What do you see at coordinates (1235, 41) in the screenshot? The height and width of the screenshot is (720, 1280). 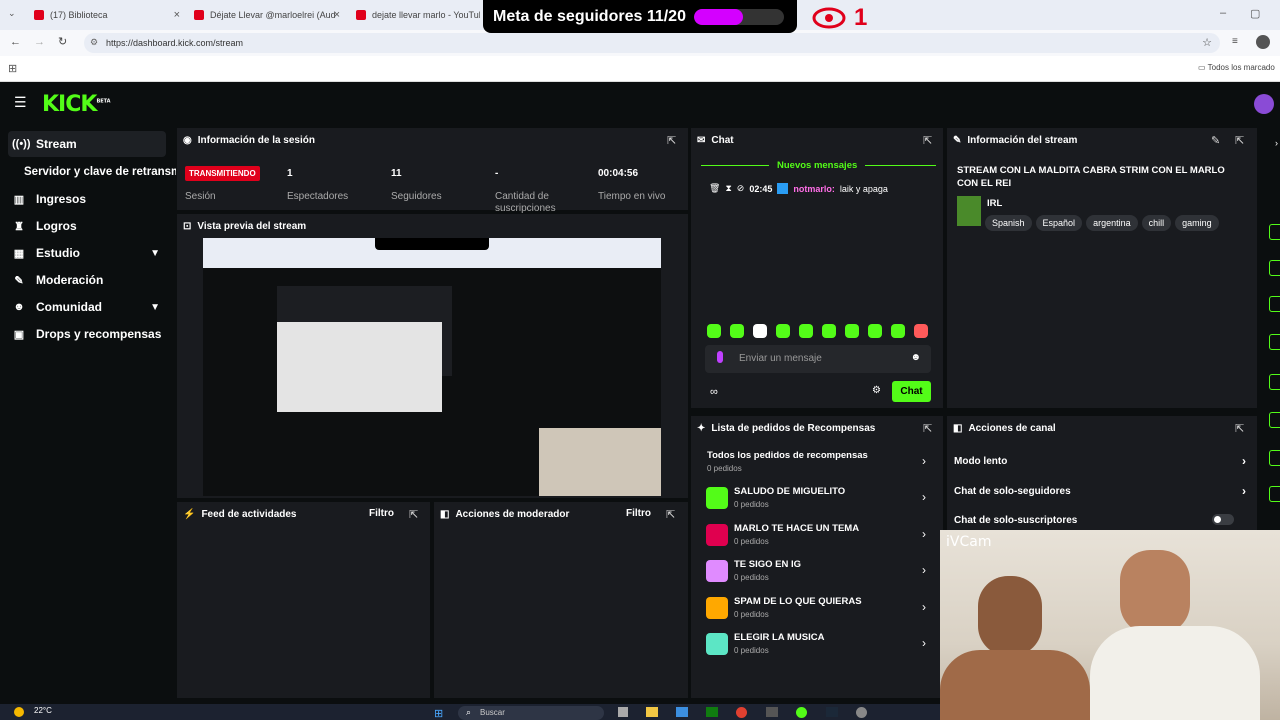 I see `media-controls-icon: ≡` at bounding box center [1235, 41].